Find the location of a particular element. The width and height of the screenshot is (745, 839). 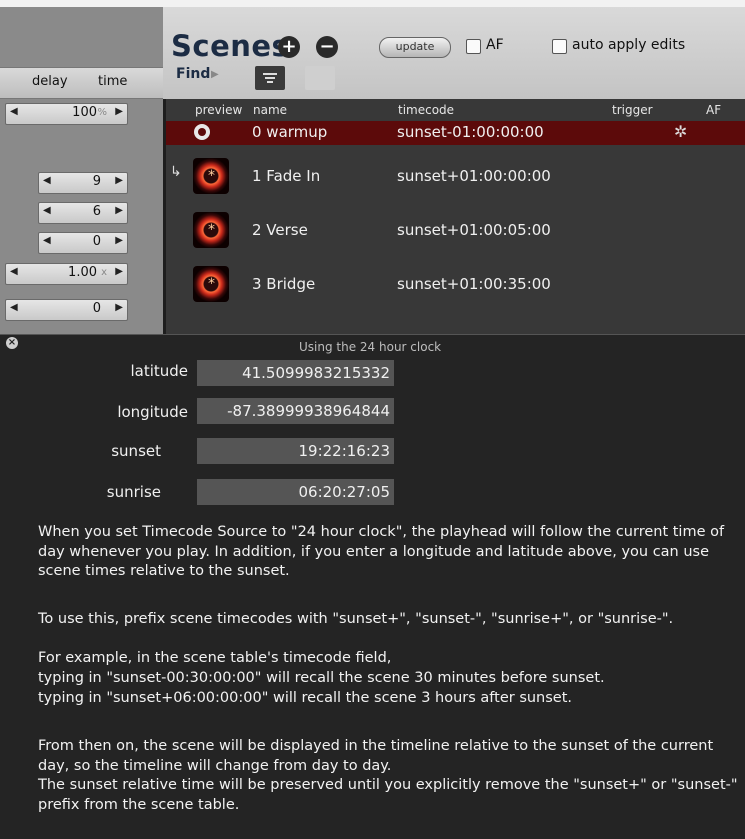

column-header-trigger: trigger is located at coordinates (632, 110).